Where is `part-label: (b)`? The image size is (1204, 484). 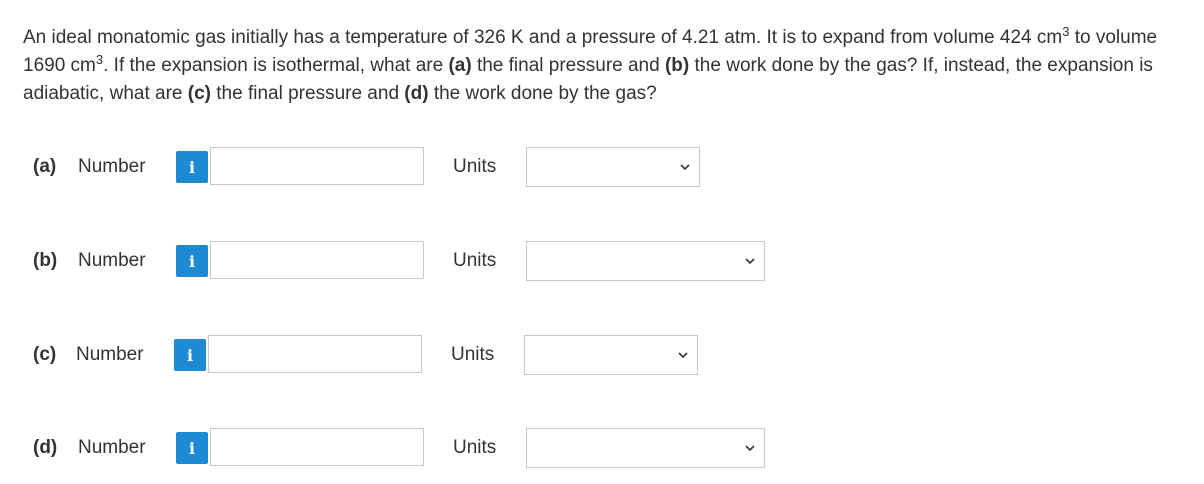
part-label: (b) is located at coordinates (45, 260).